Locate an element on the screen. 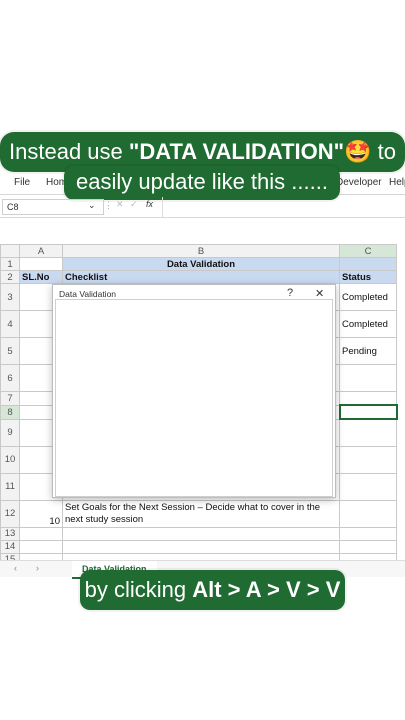 The image size is (405, 720). row-header: 12 is located at coordinates (10, 513).